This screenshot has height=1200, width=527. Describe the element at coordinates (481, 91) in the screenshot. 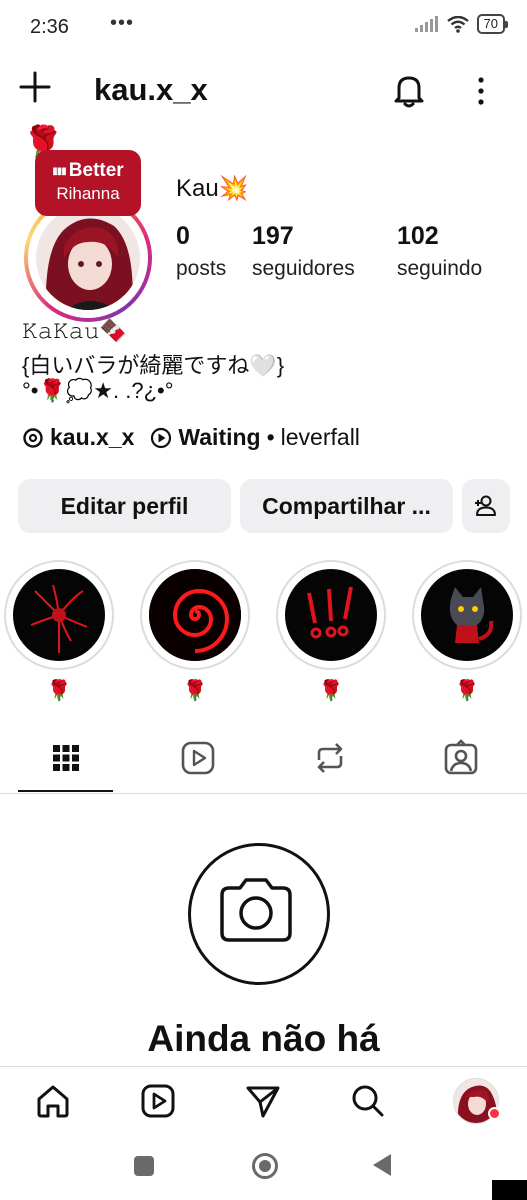

I see `kebab-menu-icon` at that location.